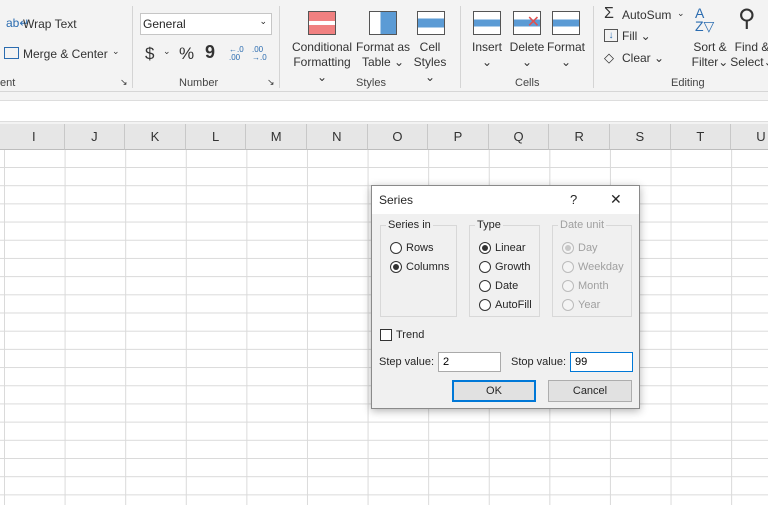 The image size is (768, 505). I want to click on label: Styles, so click(430, 62).